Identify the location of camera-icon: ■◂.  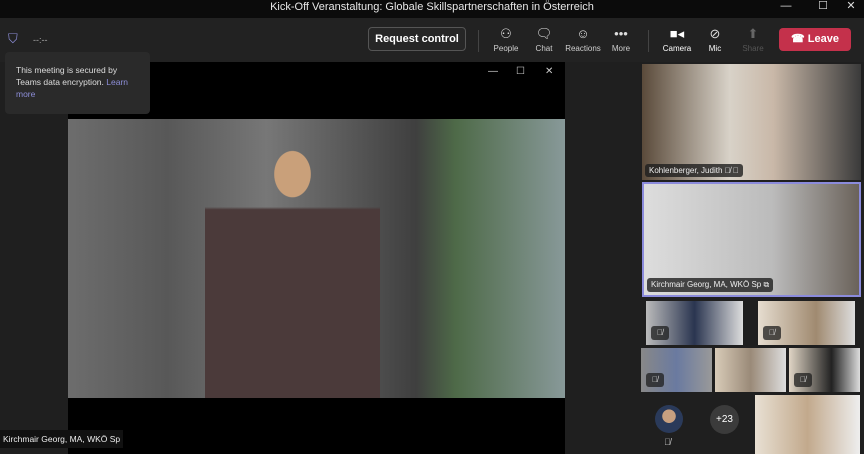
(677, 33).